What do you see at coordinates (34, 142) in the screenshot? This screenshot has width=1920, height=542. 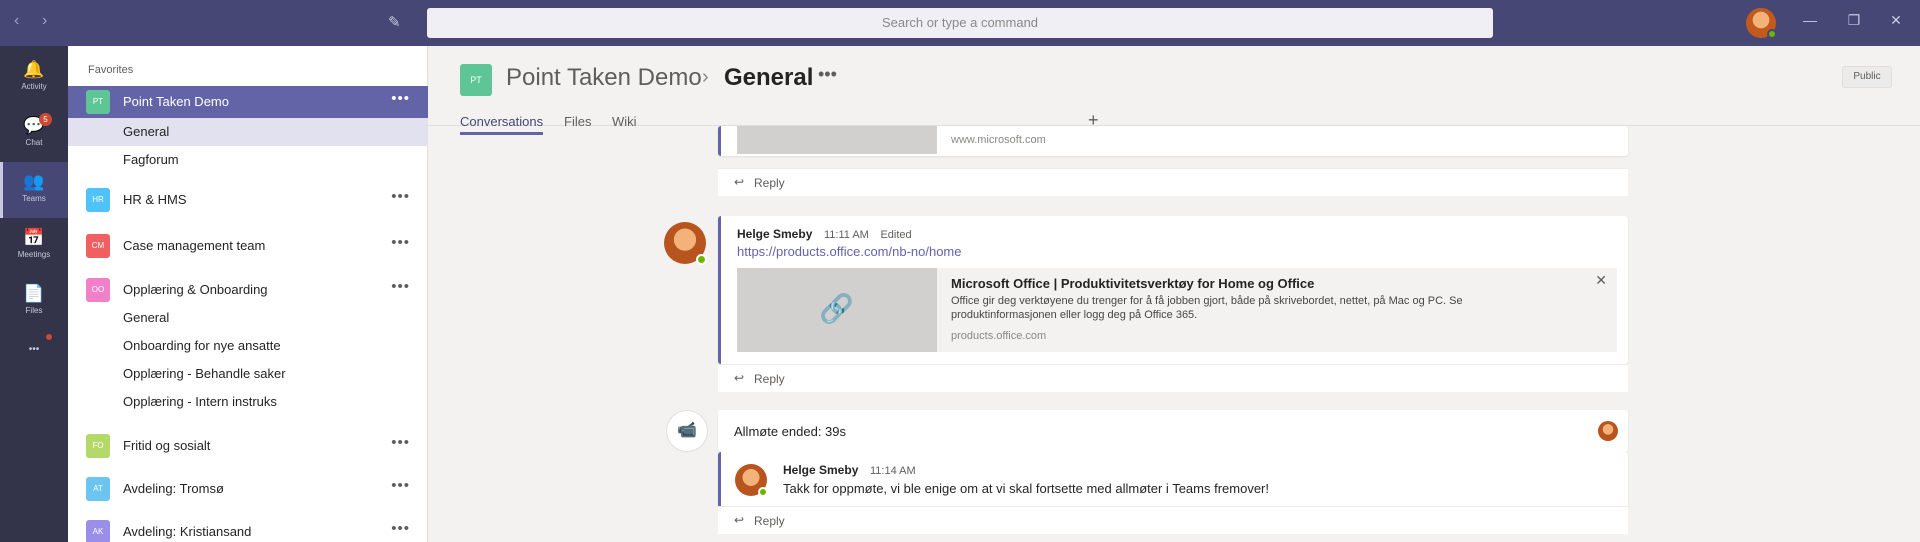 I see `appbar-chat-label: Chat` at bounding box center [34, 142].